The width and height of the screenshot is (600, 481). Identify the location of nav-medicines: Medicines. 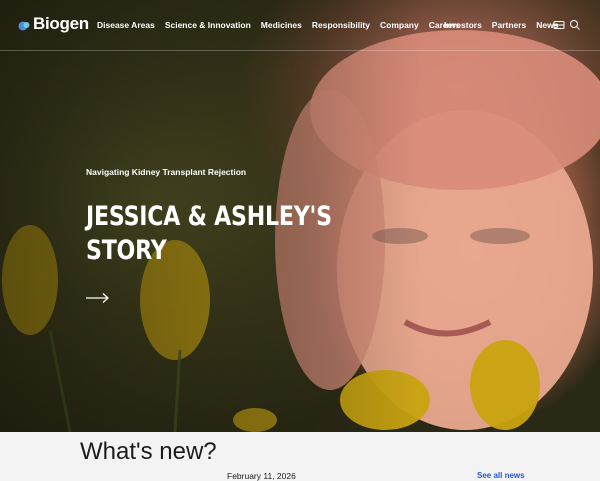
(281, 25).